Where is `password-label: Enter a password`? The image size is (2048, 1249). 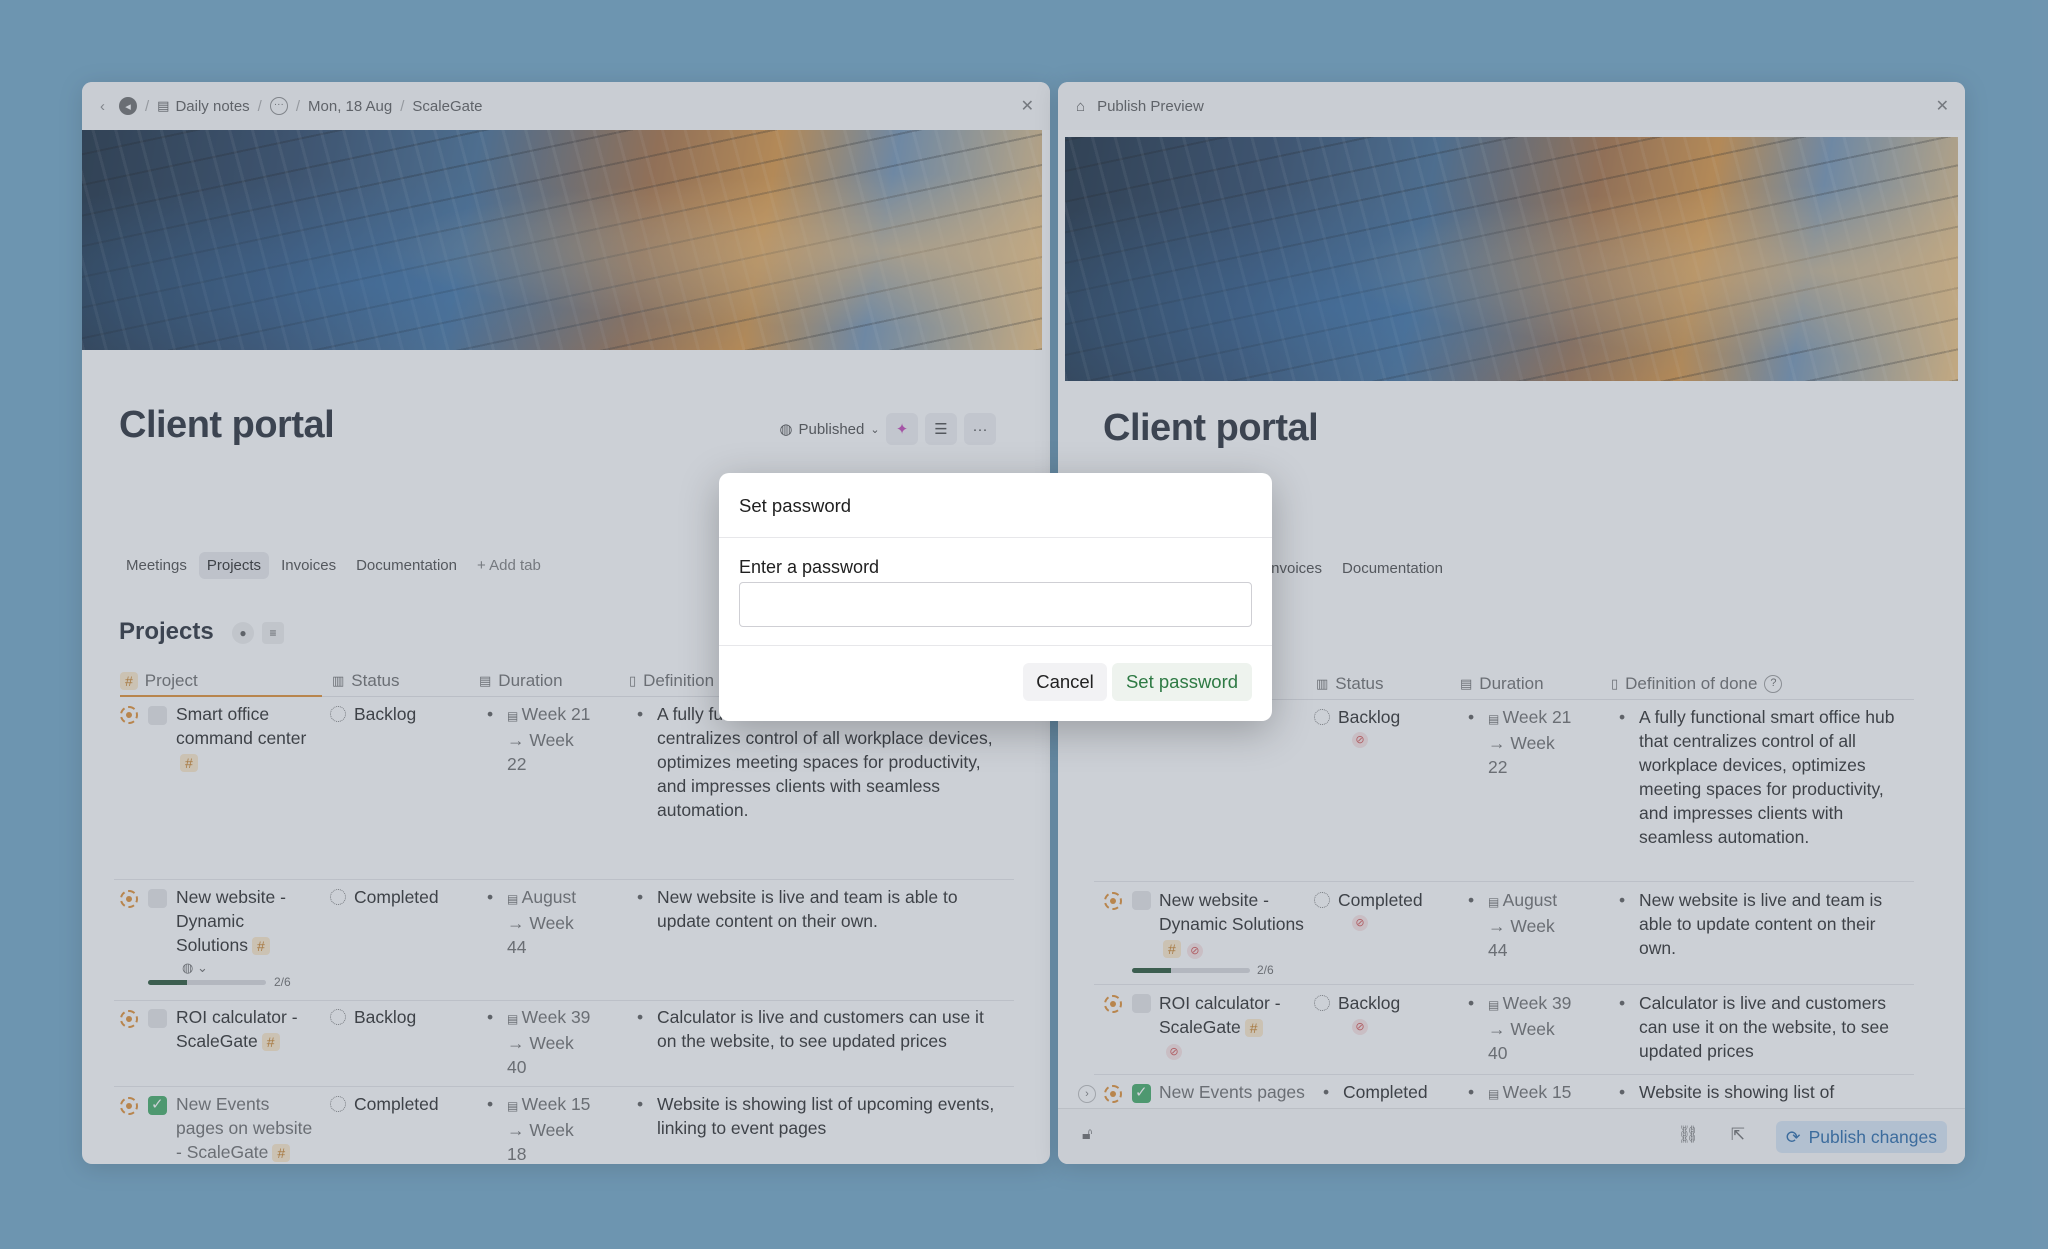 password-label: Enter a password is located at coordinates (809, 567).